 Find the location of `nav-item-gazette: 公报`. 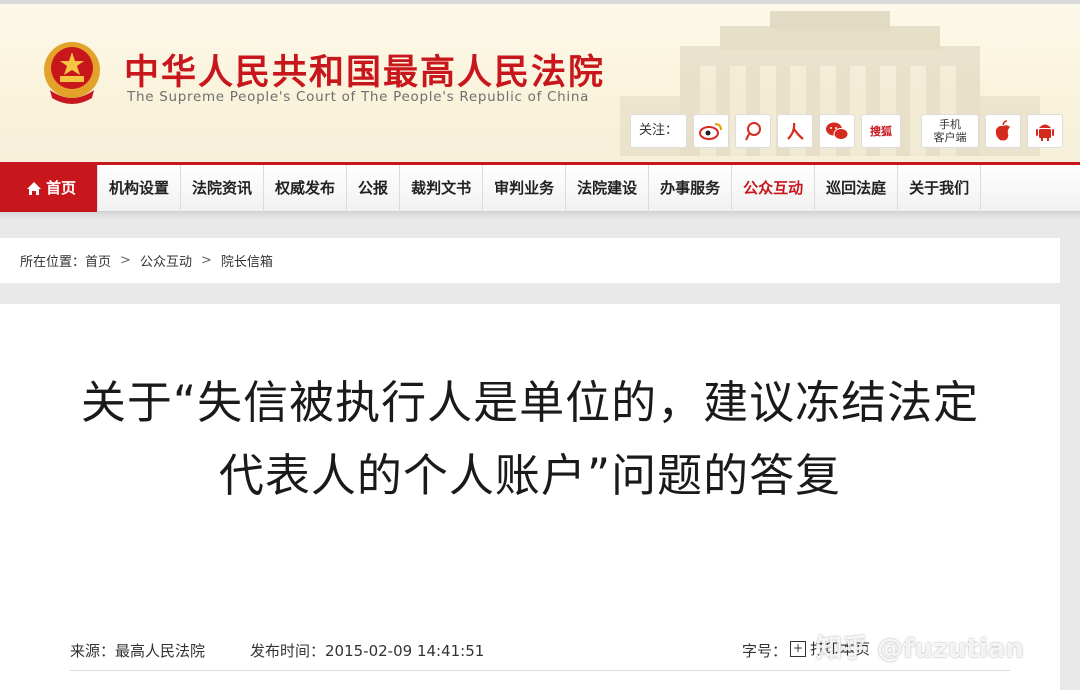

nav-item-gazette: 公报 is located at coordinates (374, 188).